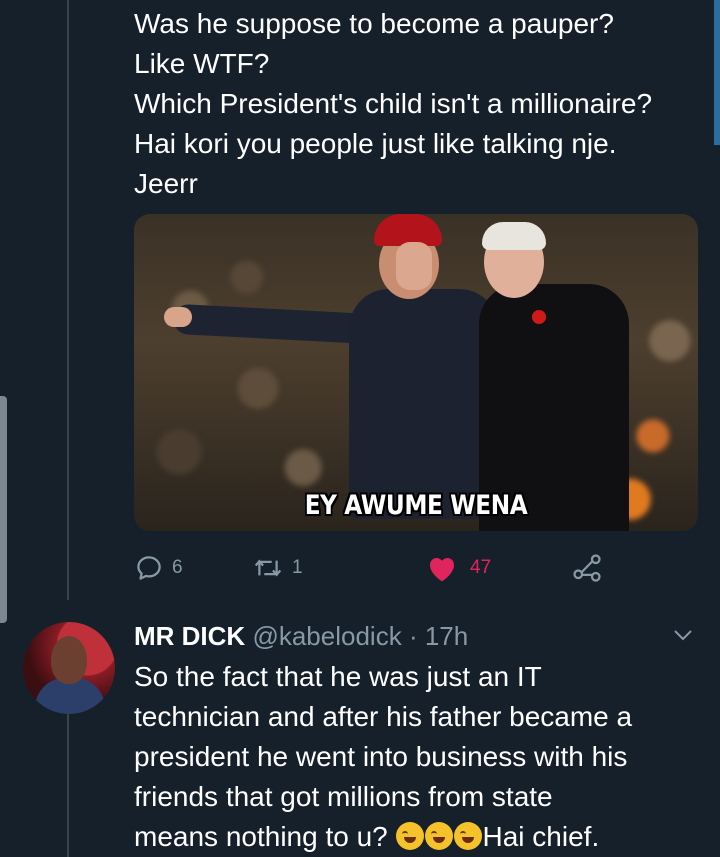 This screenshot has height=857, width=720. Describe the element at coordinates (166, 183) in the screenshot. I see `tweet-line: Jeerr` at that location.